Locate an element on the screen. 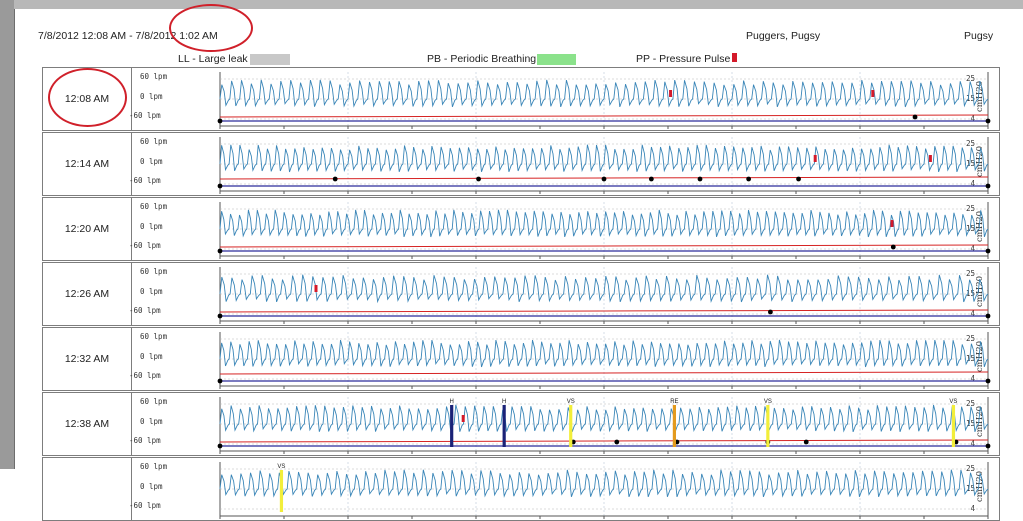 This screenshot has width=1023, height=521. chart-row: 12:14 AM 60 lpm 0 lpm -60 lpm 25 15 4 cmH20 is located at coordinates (521, 164).